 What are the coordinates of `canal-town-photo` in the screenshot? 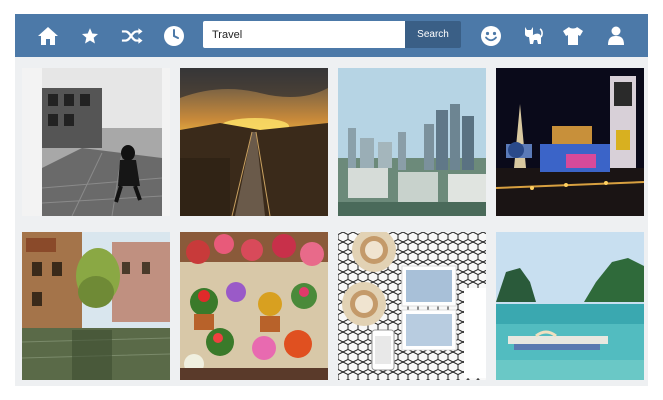 It's located at (96, 306).